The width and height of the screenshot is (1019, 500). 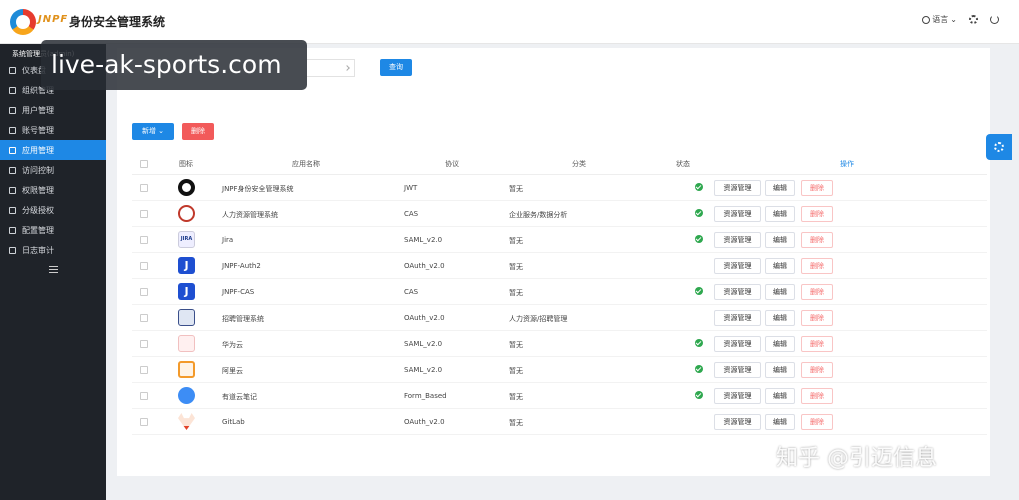 What do you see at coordinates (228, 240) in the screenshot?
I see `app-name: Jira` at bounding box center [228, 240].